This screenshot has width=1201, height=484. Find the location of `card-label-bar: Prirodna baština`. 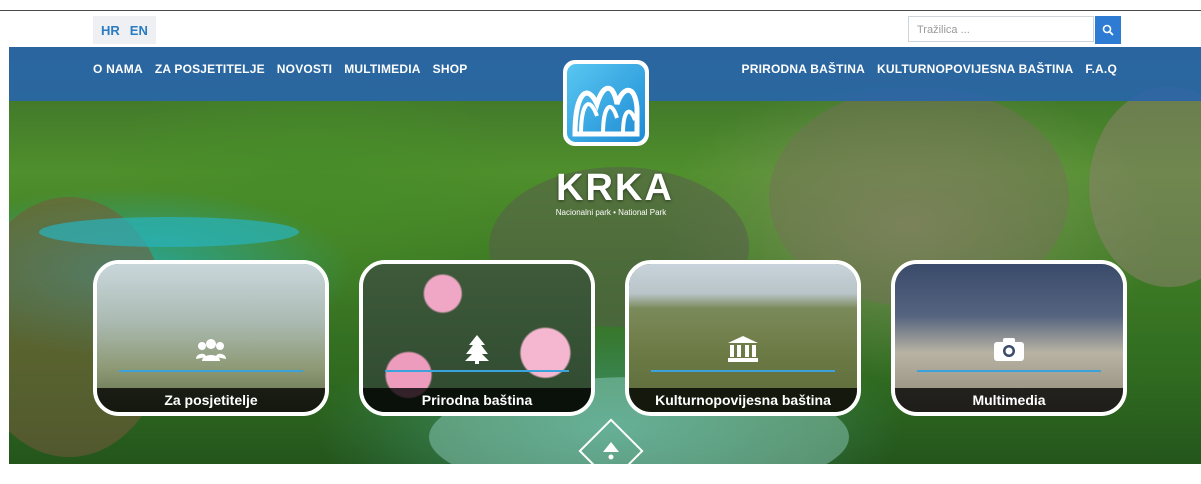

card-label-bar: Prirodna baština is located at coordinates (477, 400).